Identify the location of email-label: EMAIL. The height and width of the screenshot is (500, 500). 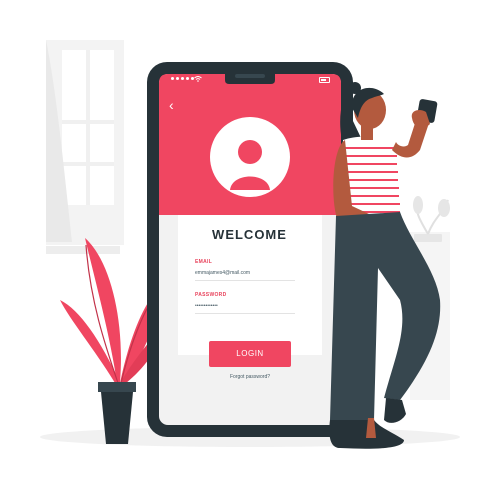
(204, 262).